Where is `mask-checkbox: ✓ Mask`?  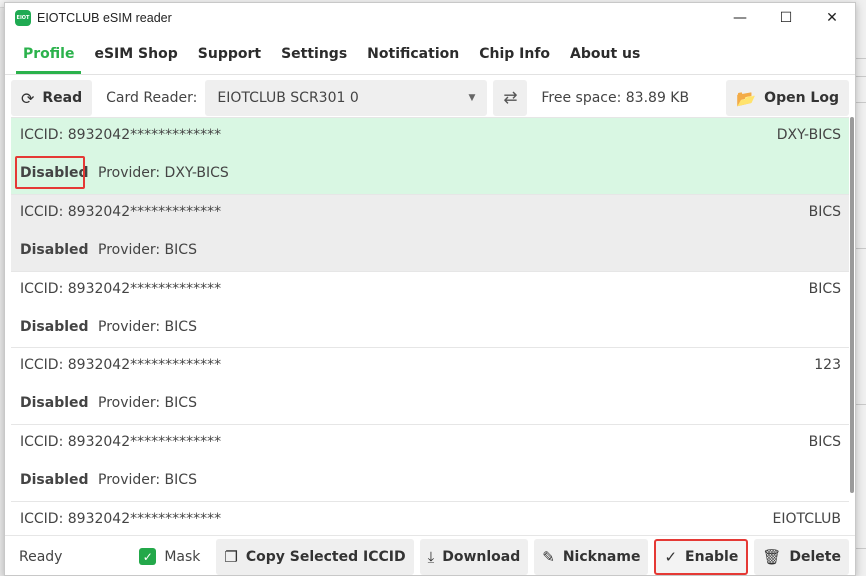
mask-checkbox: ✓ Mask is located at coordinates (169, 556).